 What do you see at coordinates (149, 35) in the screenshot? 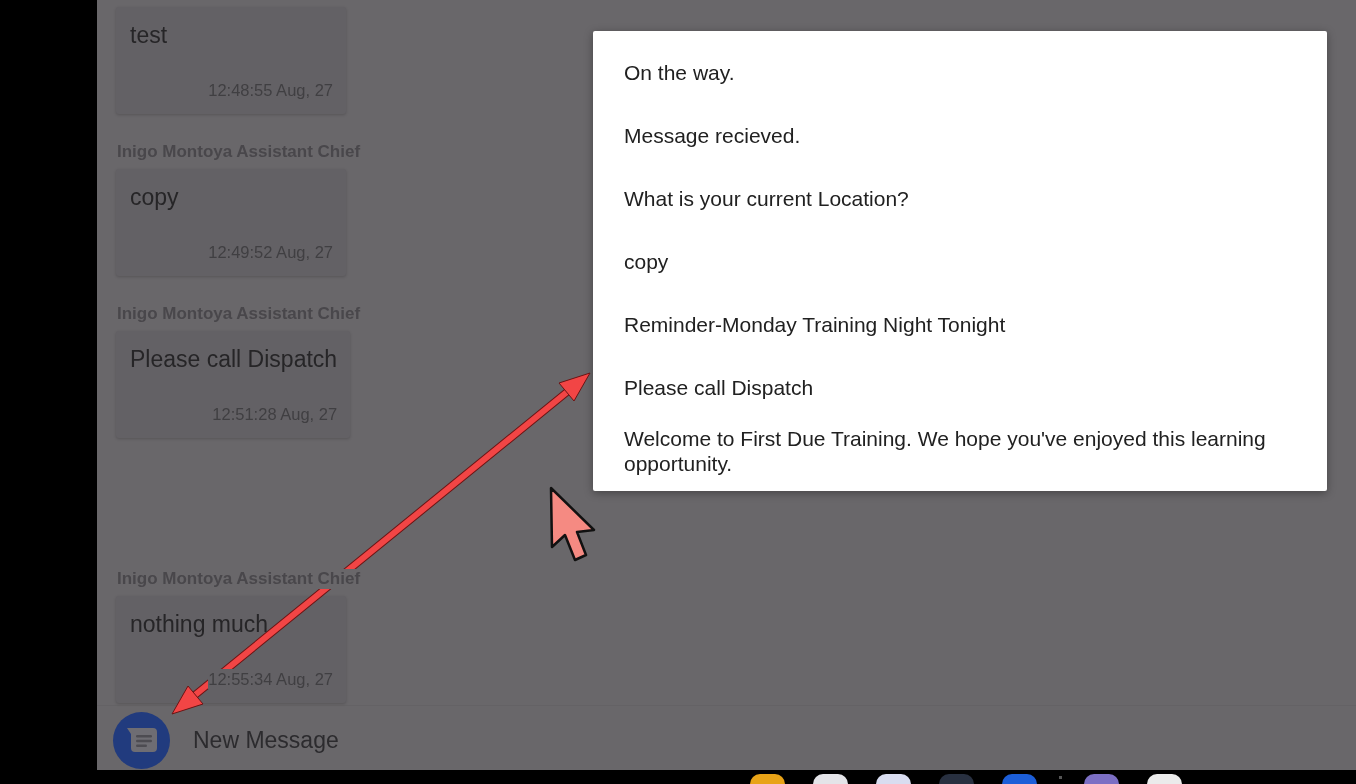
I see `message-text: test` at bounding box center [149, 35].